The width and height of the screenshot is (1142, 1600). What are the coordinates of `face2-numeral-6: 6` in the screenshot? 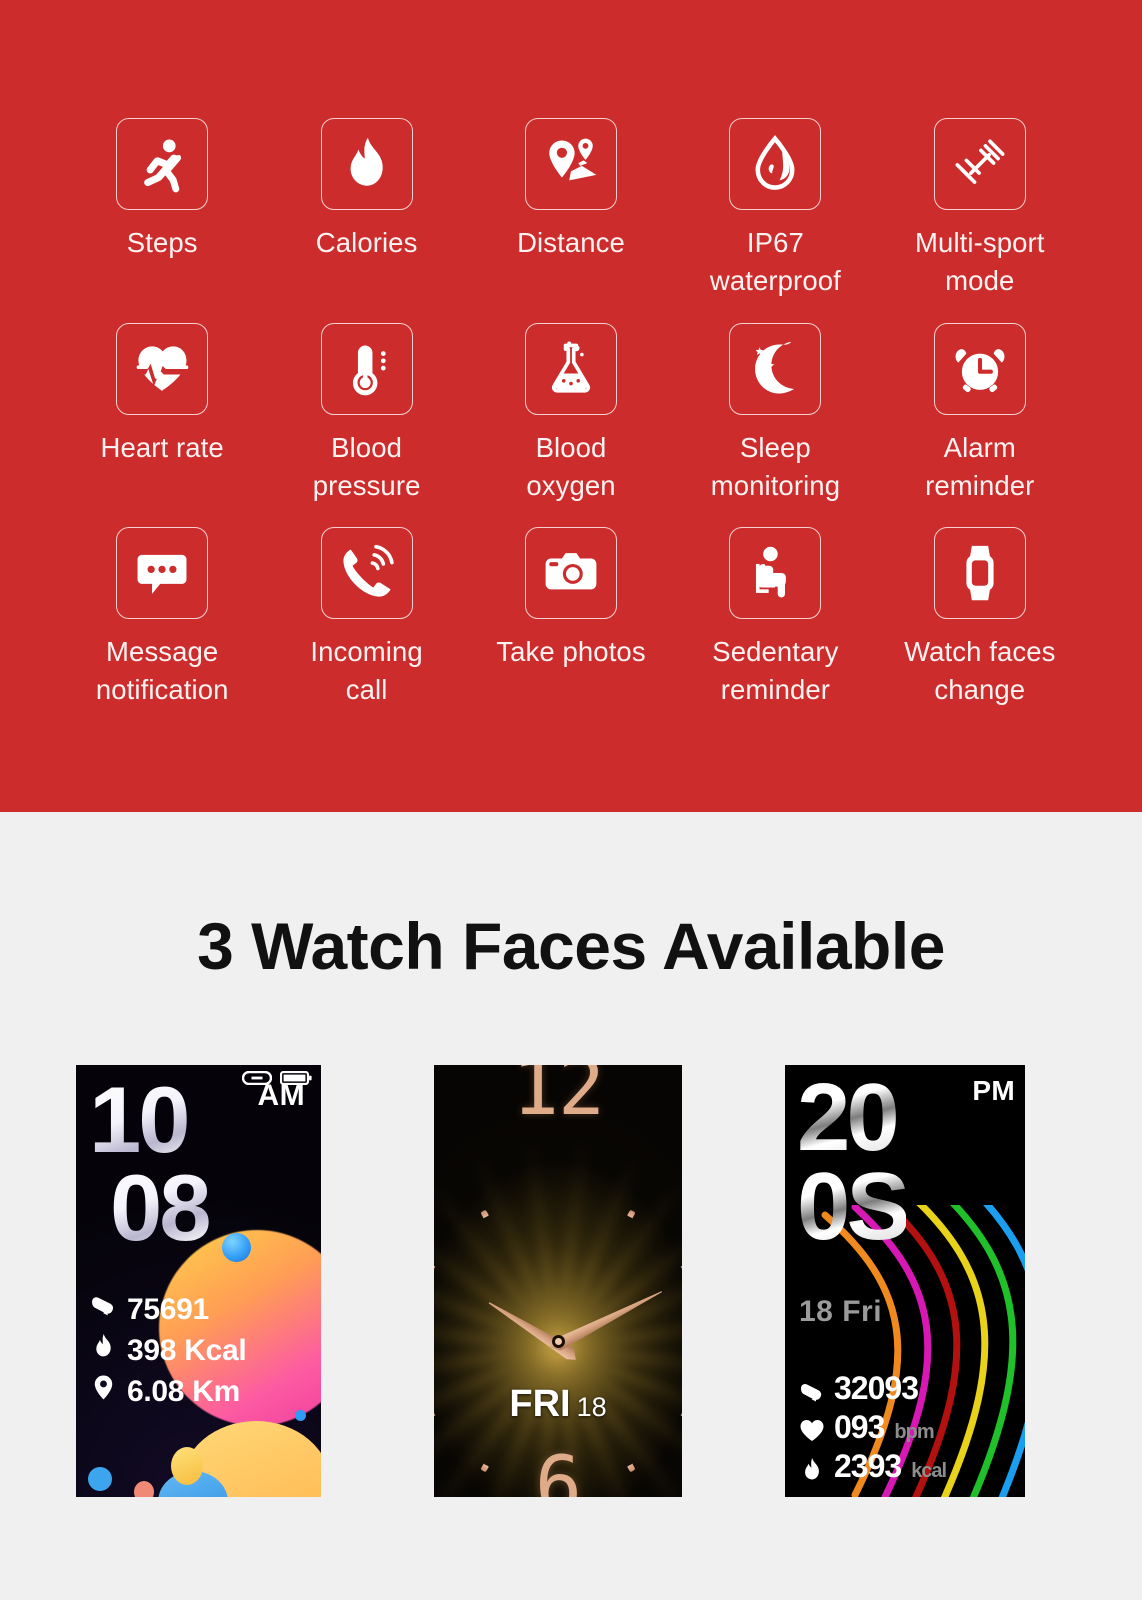 It's located at (558, 1469).